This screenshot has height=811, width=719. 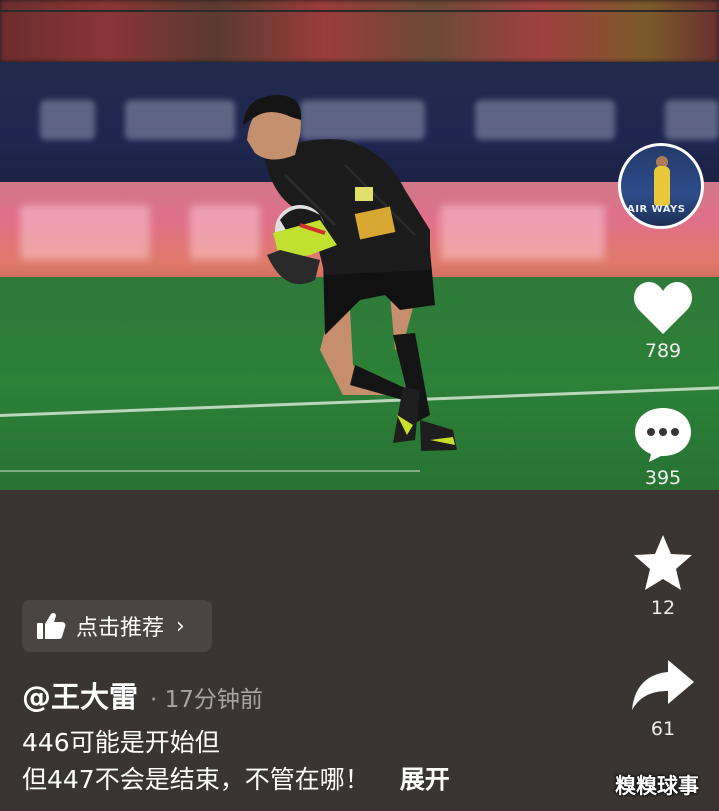 What do you see at coordinates (85, 232) in the screenshot?
I see `board-banner` at bounding box center [85, 232].